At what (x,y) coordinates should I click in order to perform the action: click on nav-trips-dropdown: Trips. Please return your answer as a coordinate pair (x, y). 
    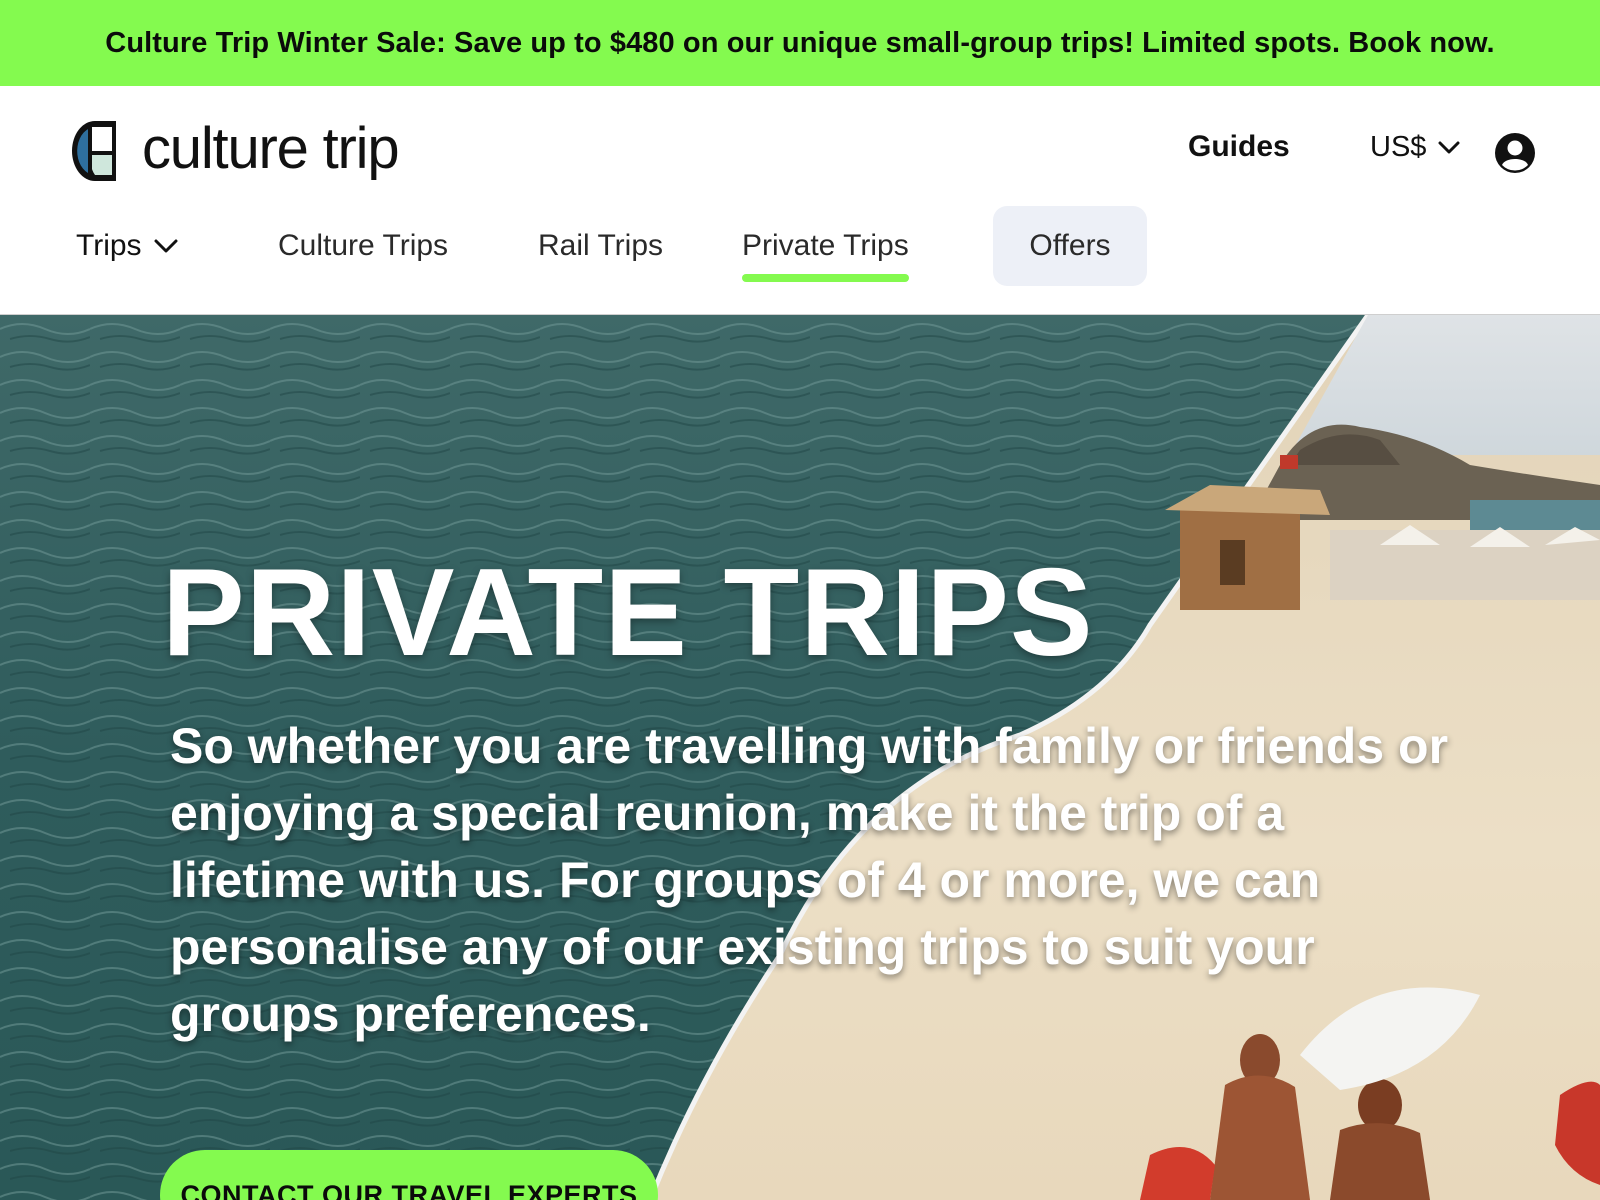
    Looking at the image, I should click on (127, 246).